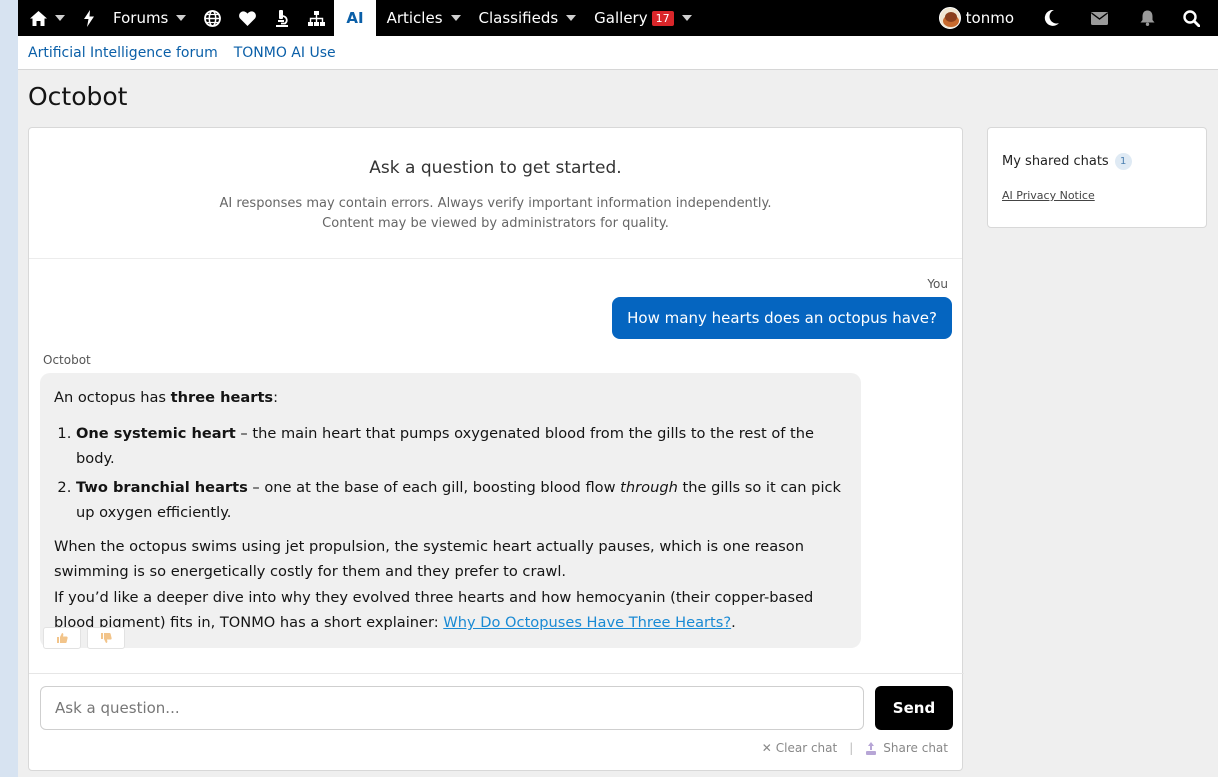  I want to click on nav-right-group: tonmo, so click(1074, 18).